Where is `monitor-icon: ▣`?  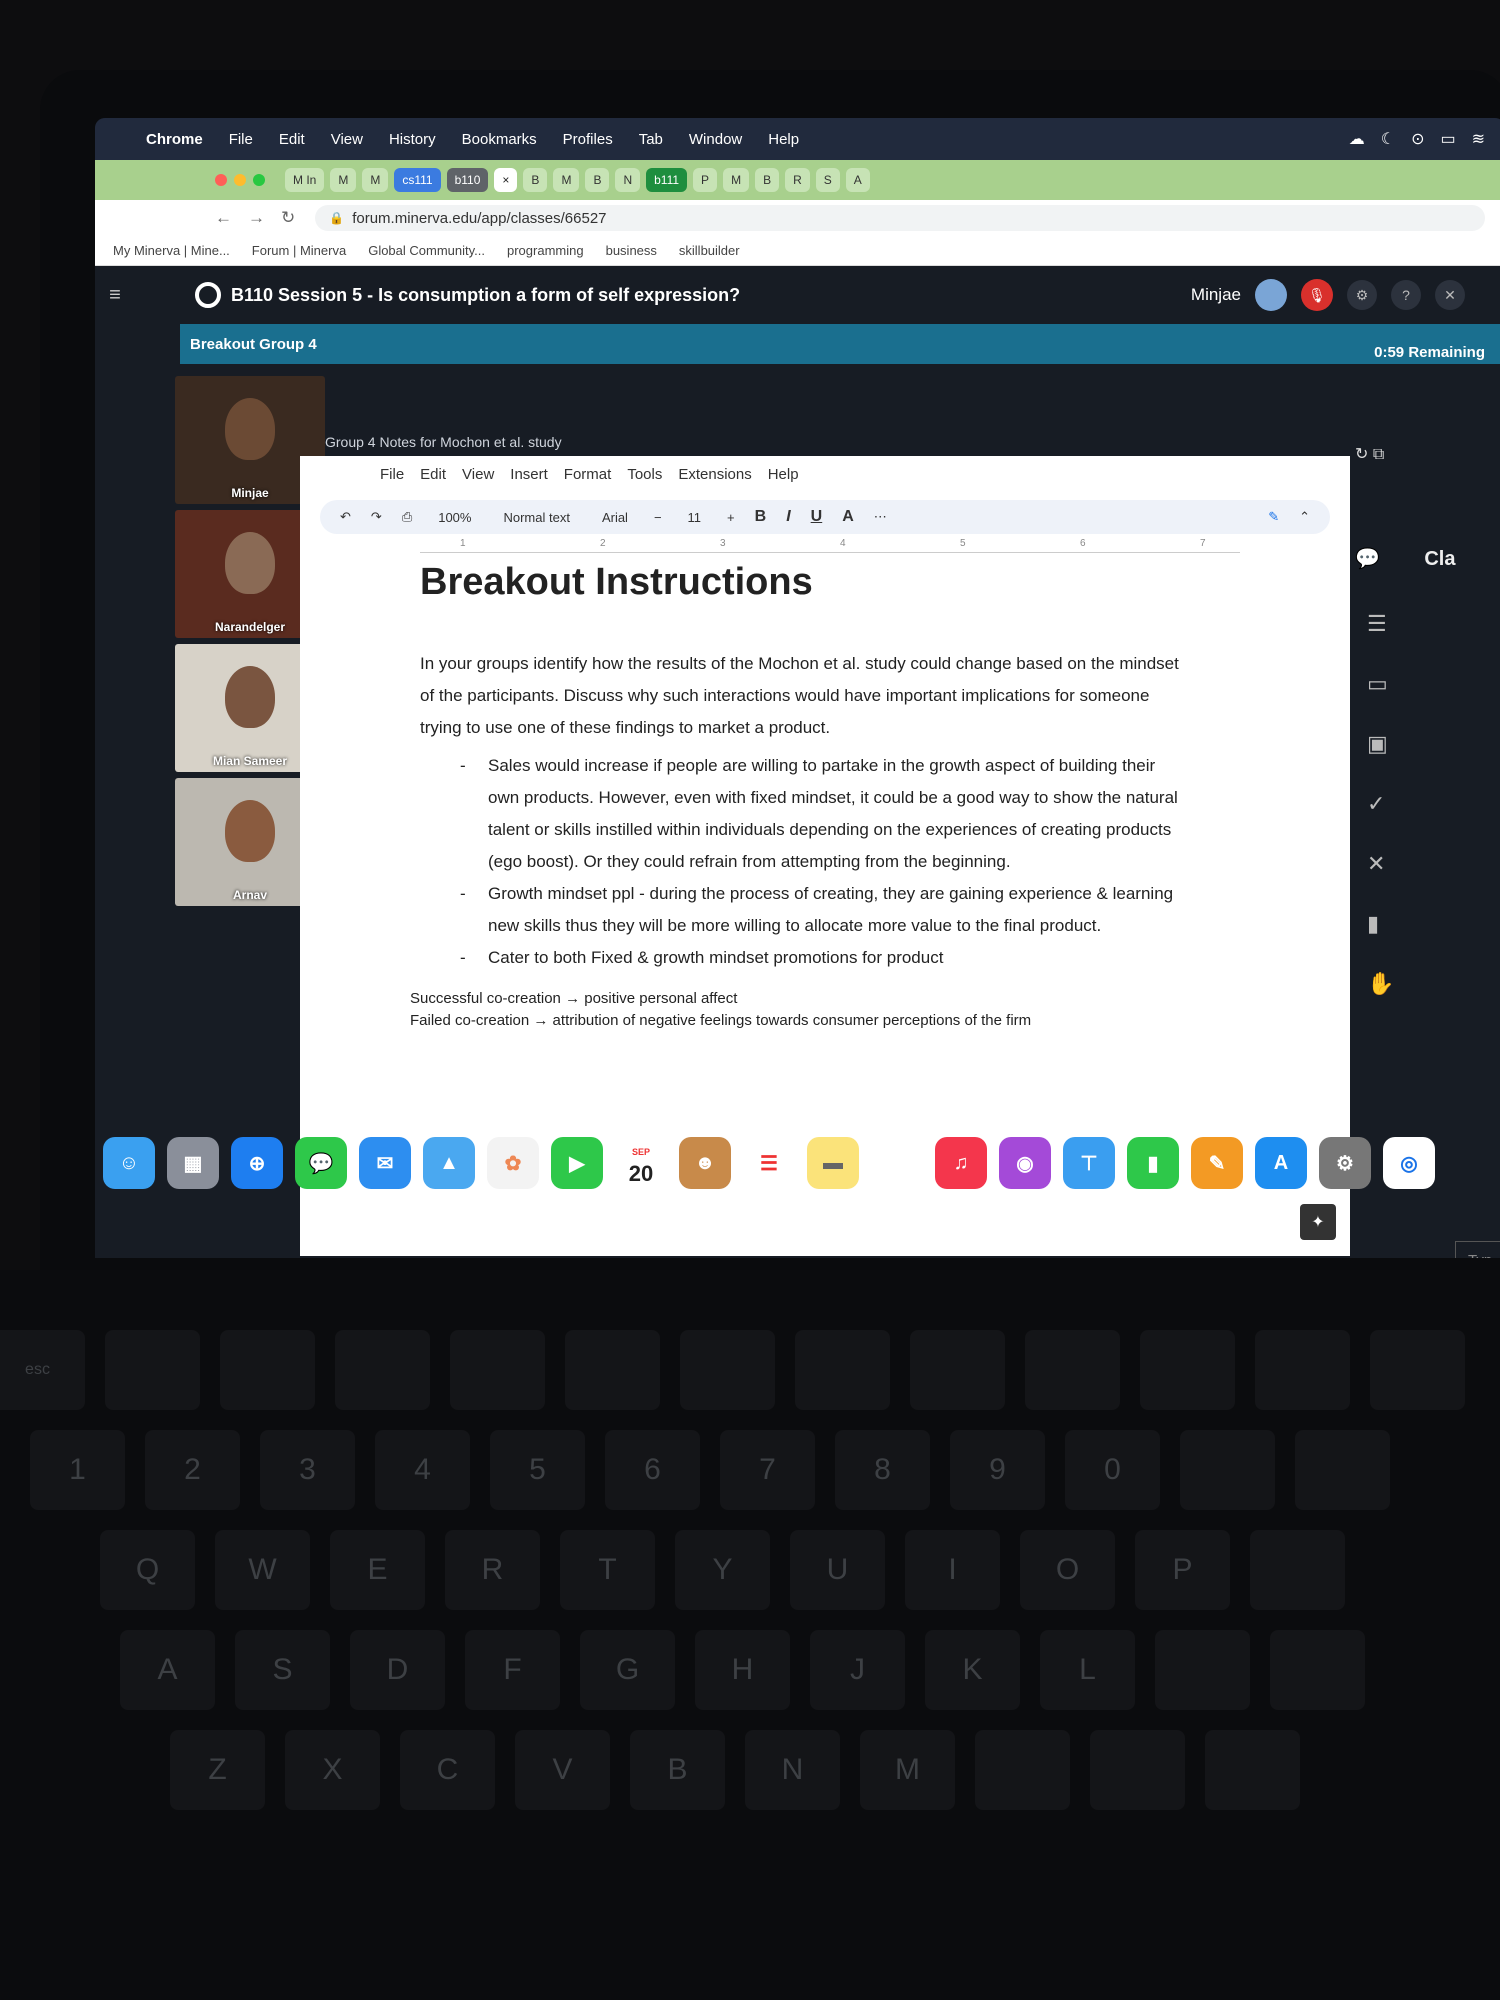
monitor-icon: ▣ is located at coordinates (1433, 744).